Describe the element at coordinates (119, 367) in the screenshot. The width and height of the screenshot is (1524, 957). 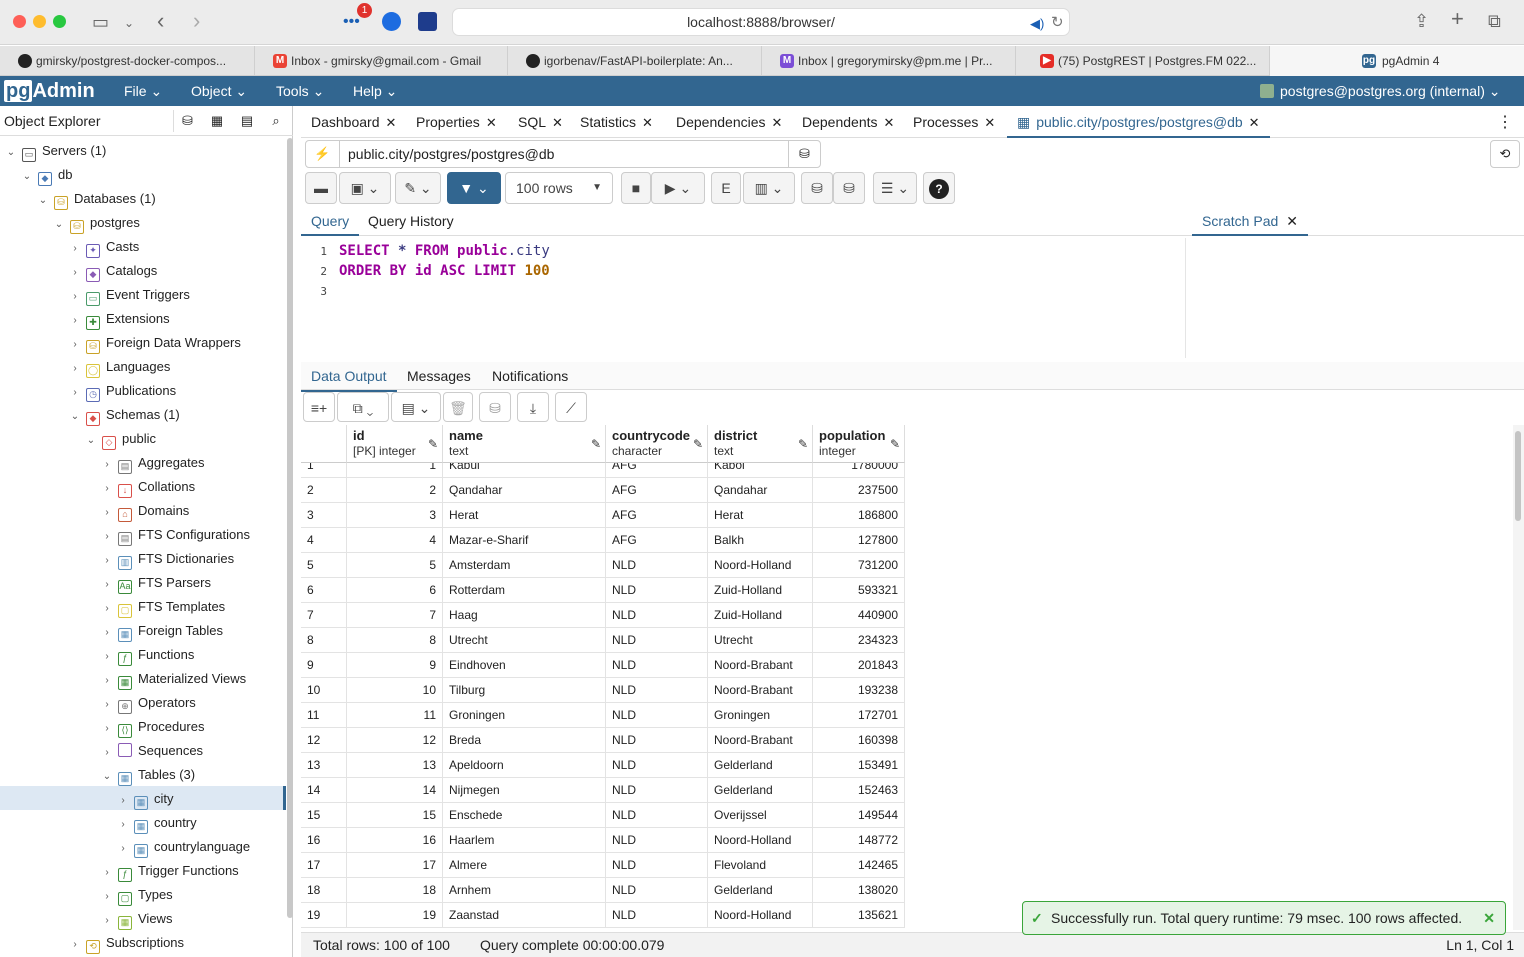
I see `tree-node-languages: › ◯ Languages` at that location.